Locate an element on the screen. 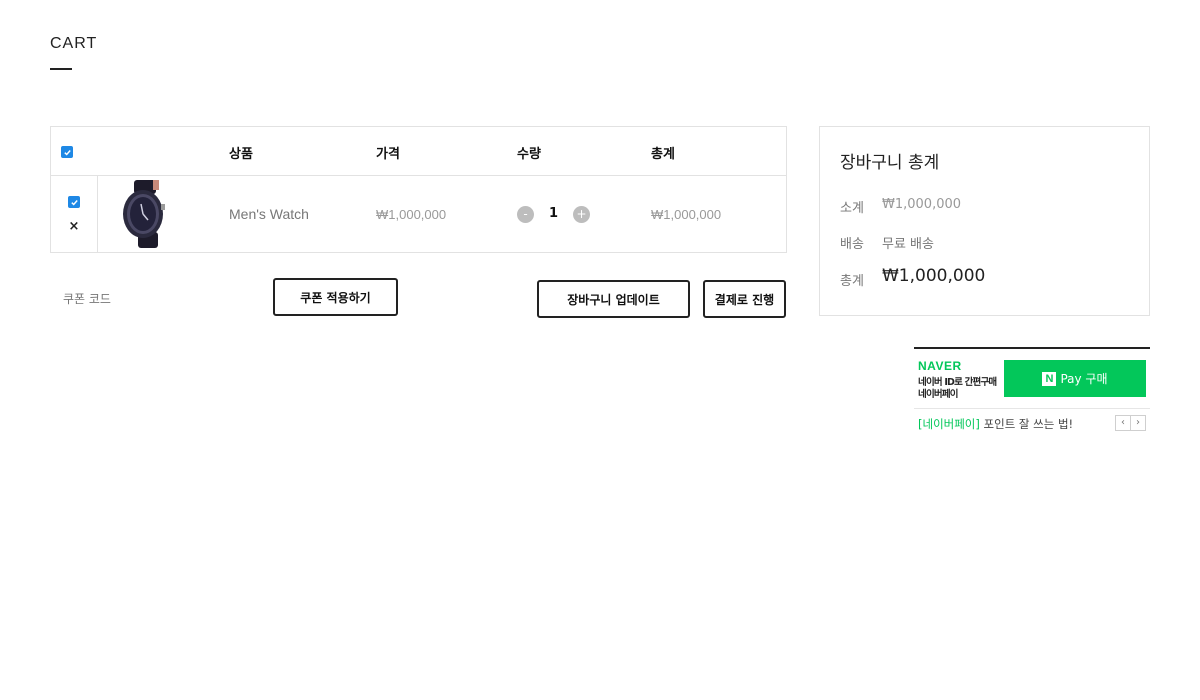 Image resolution: width=1200 pixels, height=700 pixels. total-value: ₩1,000,000 is located at coordinates (934, 276).